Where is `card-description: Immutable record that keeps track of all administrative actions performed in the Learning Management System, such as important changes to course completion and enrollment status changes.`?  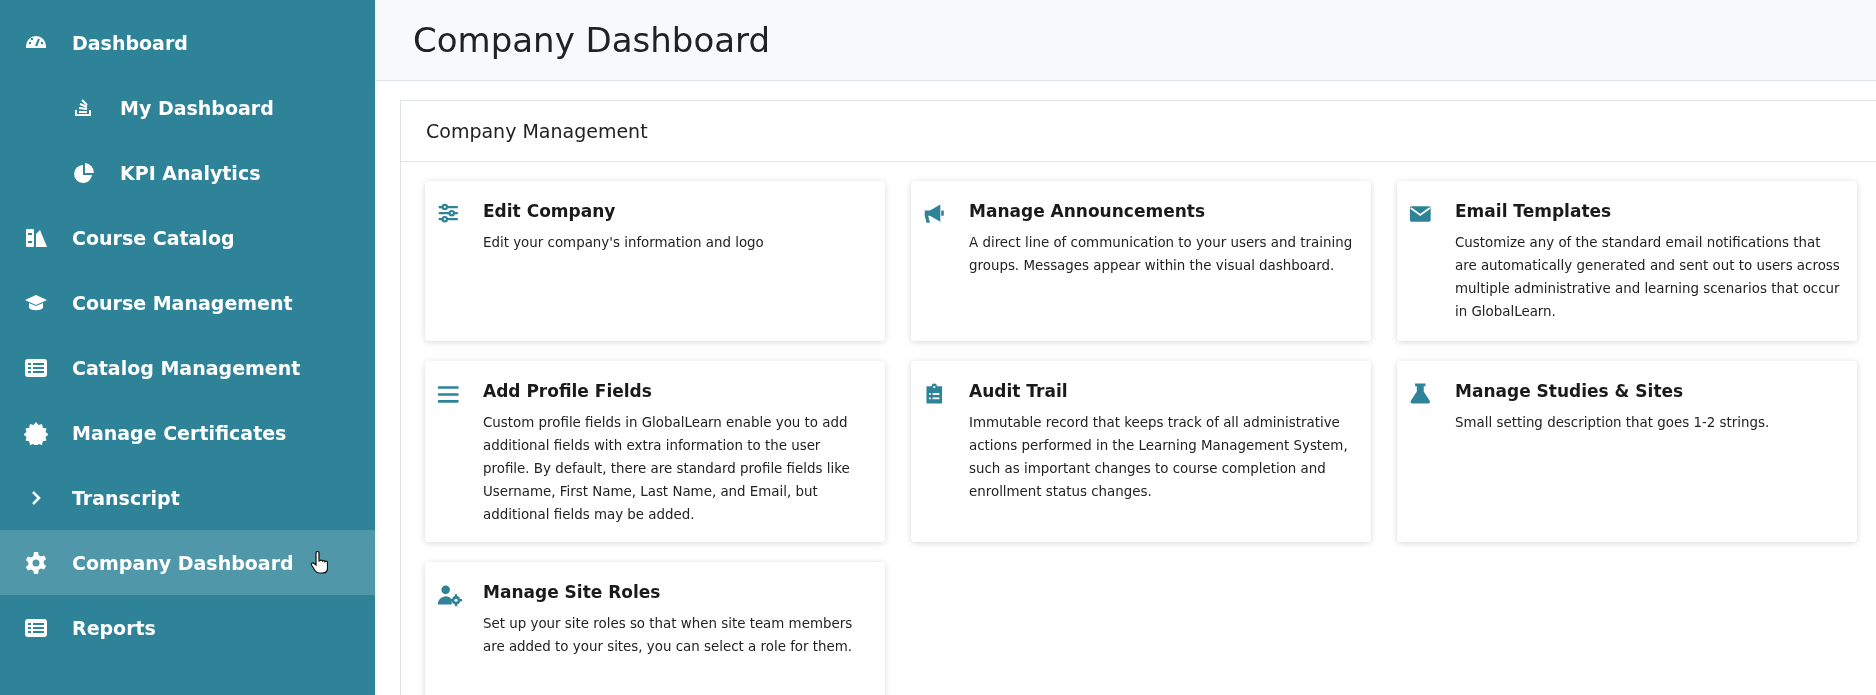
card-description: Immutable record that keeps track of all administrative actions performed in the Learning Management System, such as important changes to course completion and enrollment status changes. is located at coordinates (1159, 457).